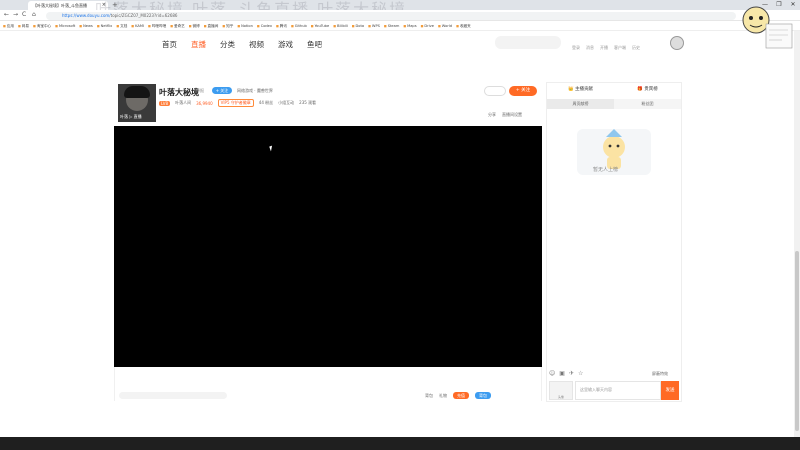 Image resolution: width=800 pixels, height=450 pixels. I want to click on bookmark-item: Netflix, so click(105, 26).